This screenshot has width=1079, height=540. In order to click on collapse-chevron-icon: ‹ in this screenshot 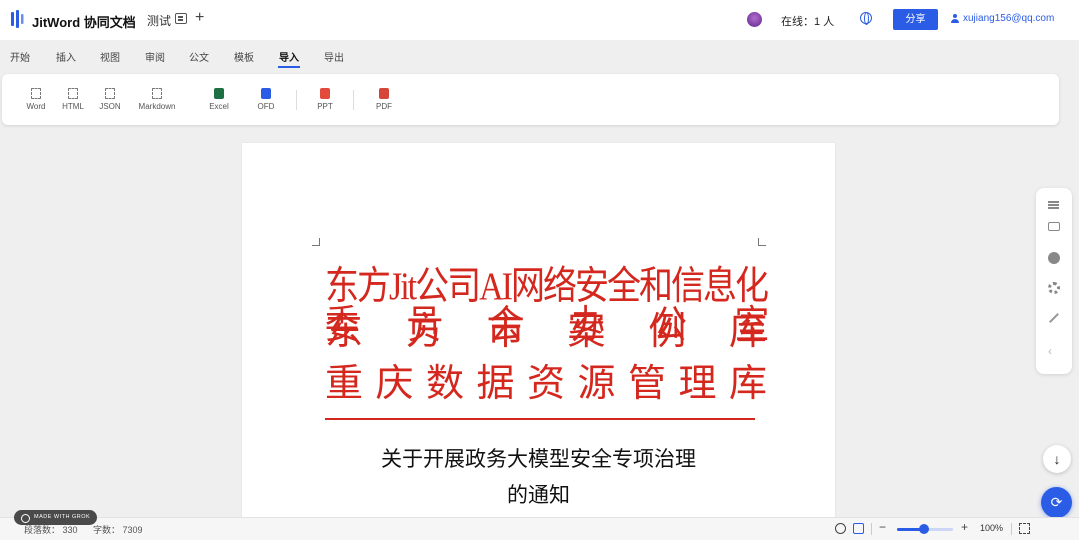, I will do `click(1054, 351)`.